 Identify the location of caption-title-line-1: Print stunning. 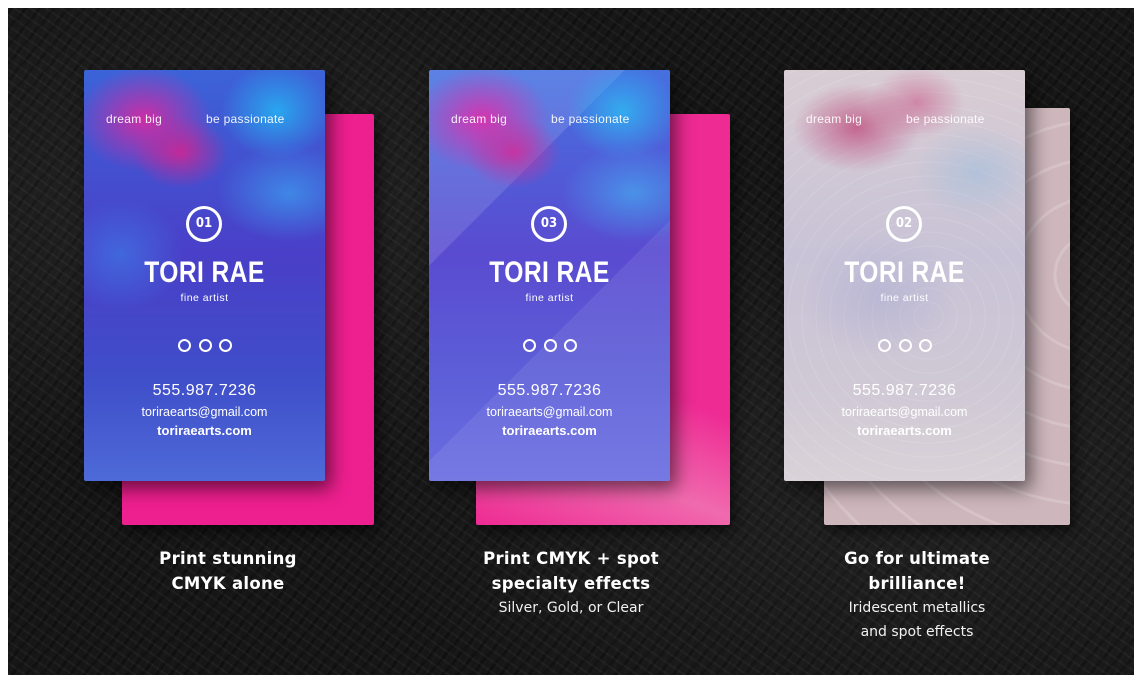
(228, 558).